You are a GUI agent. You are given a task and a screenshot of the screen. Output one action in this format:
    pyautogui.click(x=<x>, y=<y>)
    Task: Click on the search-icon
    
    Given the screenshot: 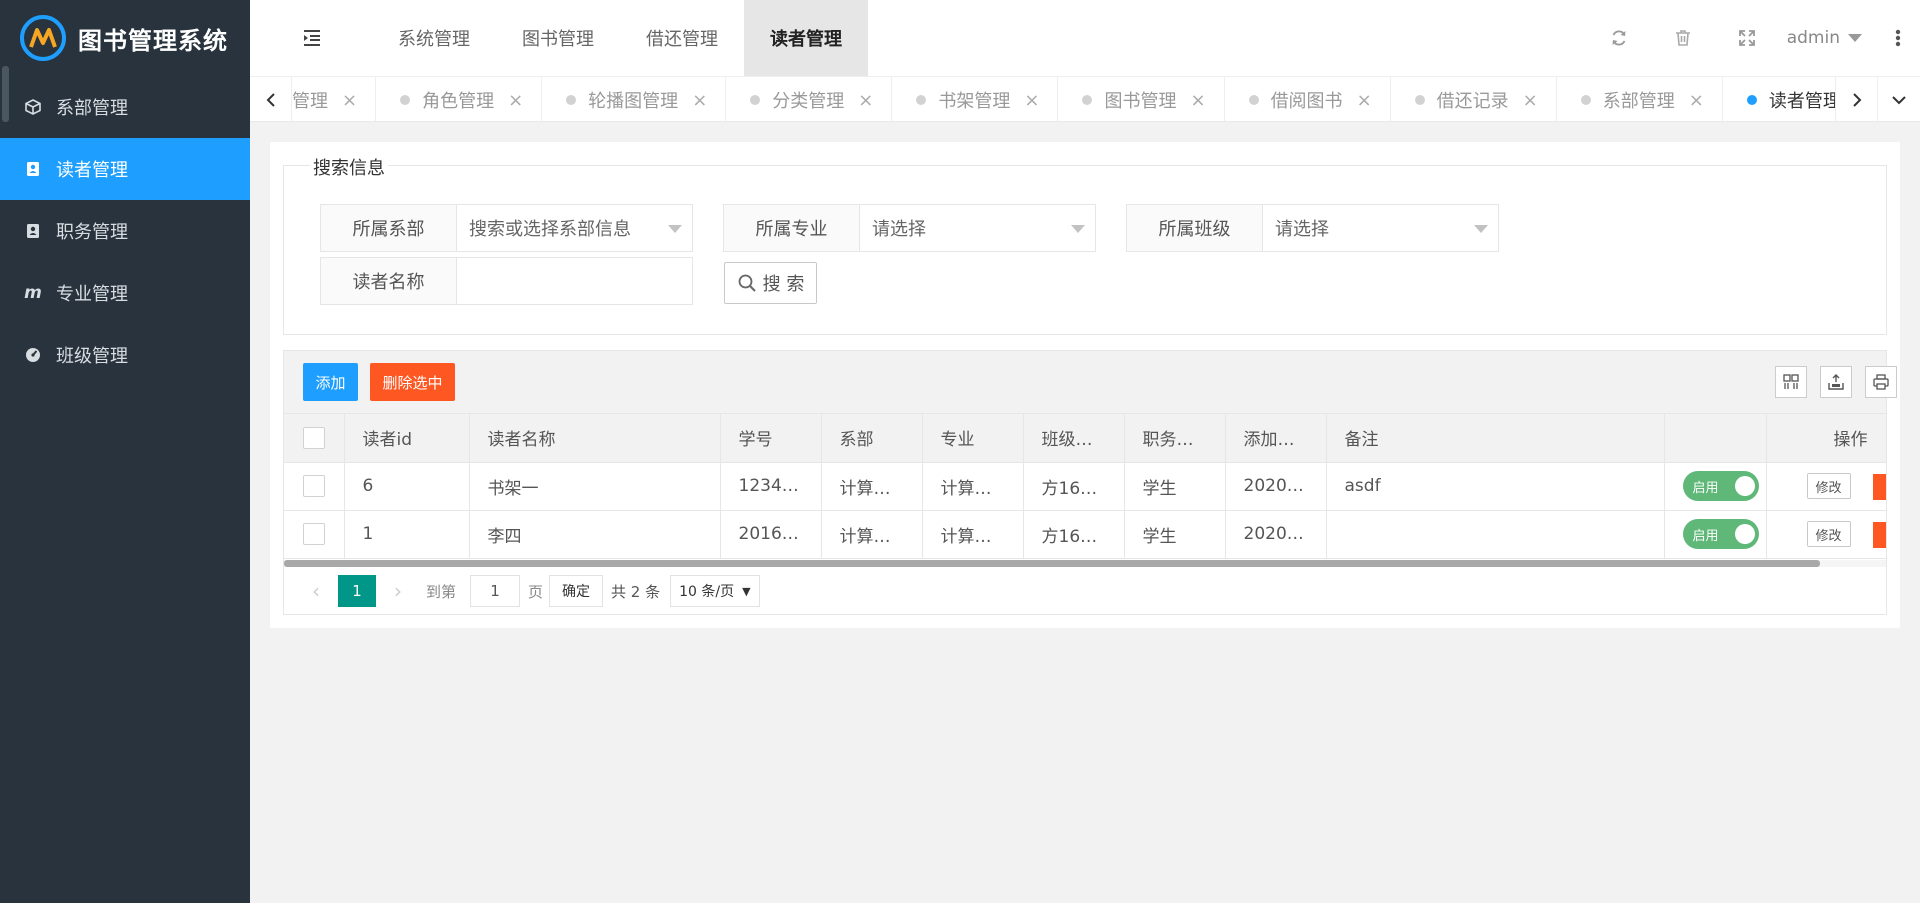 What is the action you would take?
    pyautogui.click(x=747, y=283)
    